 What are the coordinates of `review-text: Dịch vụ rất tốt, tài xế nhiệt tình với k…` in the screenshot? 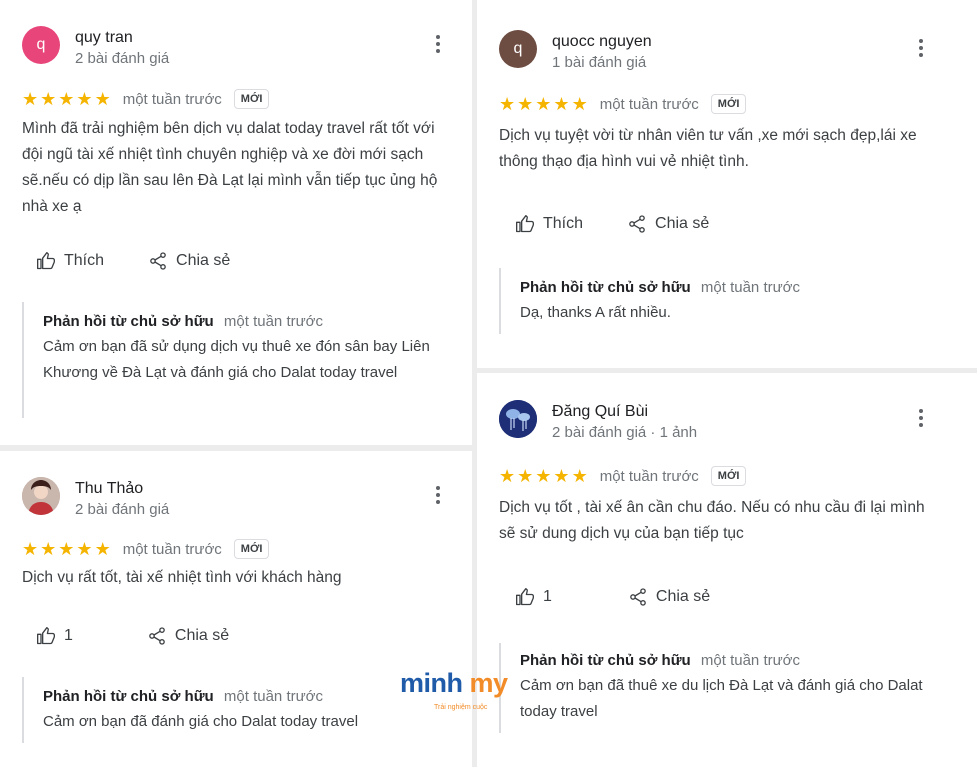 It's located at (182, 577).